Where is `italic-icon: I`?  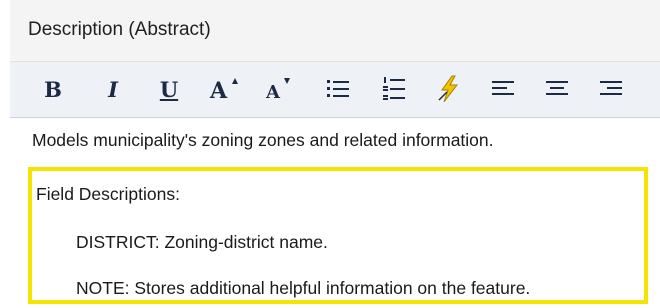
italic-icon: I is located at coordinates (113, 89).